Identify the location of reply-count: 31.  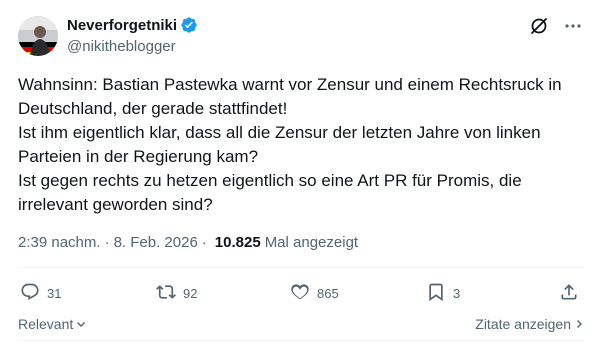
(54, 293).